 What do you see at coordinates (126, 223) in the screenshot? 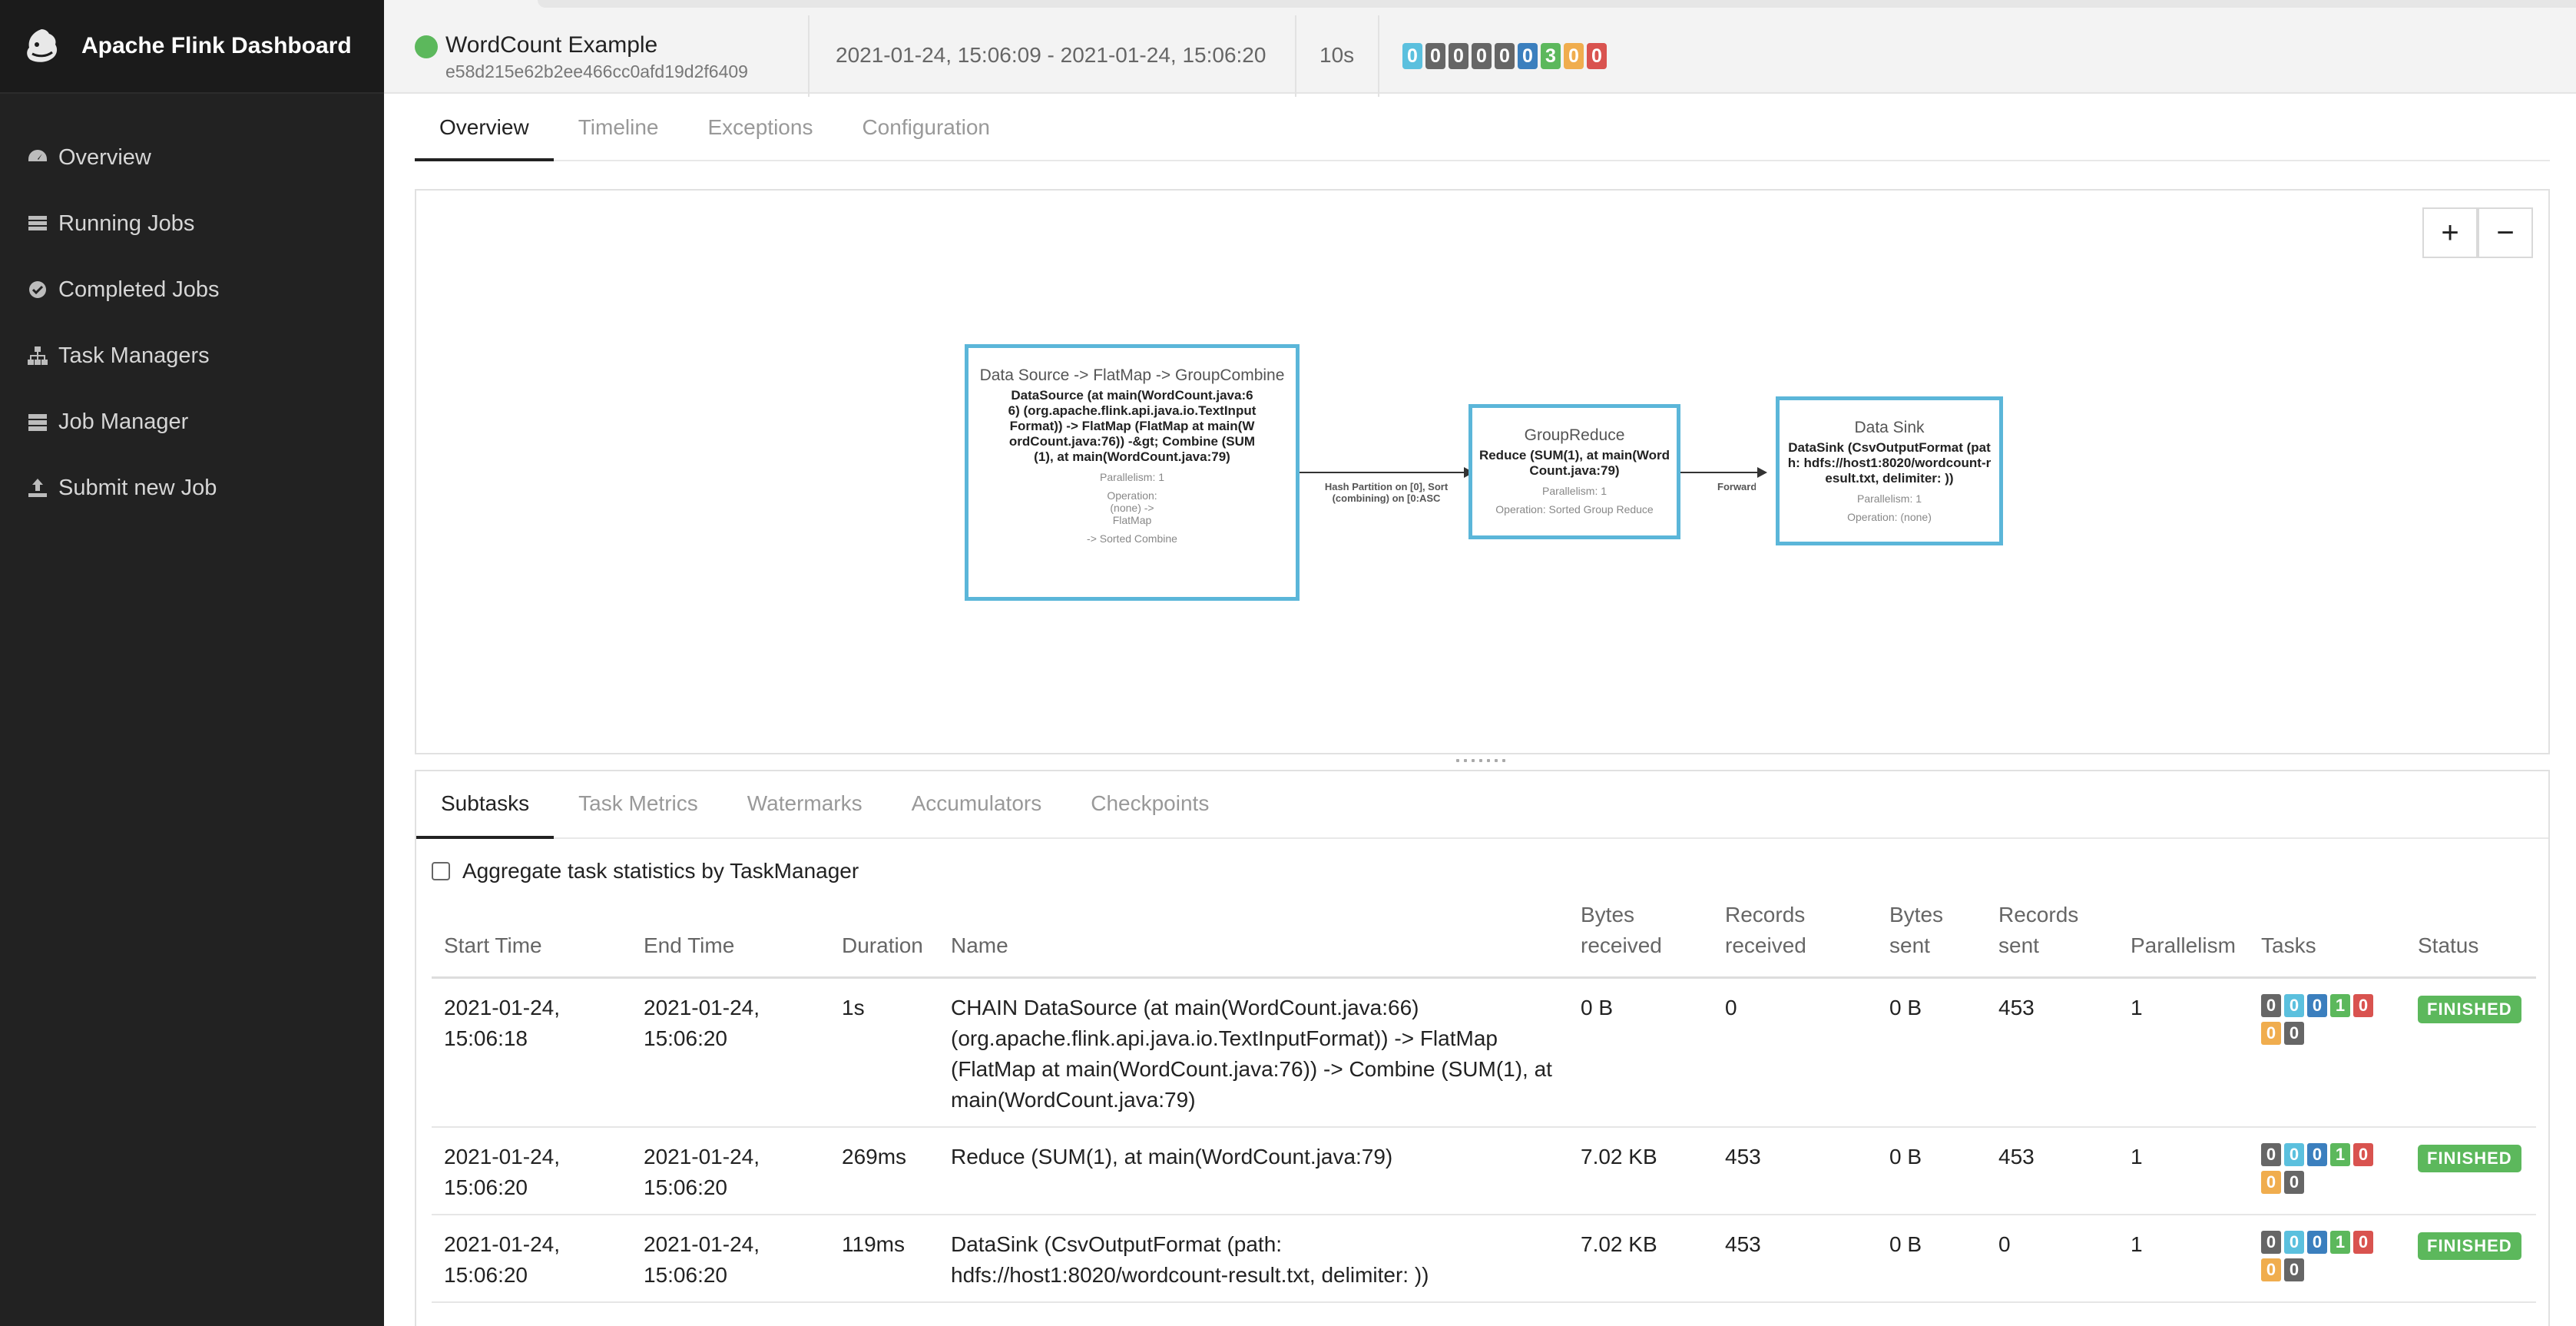
I see `sidebar-item-label: Running Jobs` at bounding box center [126, 223].